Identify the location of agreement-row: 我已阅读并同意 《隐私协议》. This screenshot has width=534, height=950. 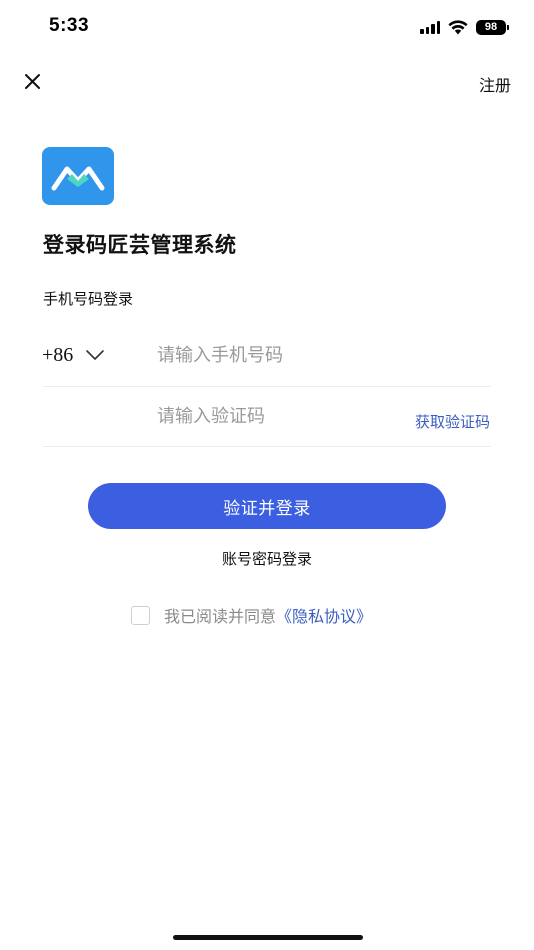
(251, 615).